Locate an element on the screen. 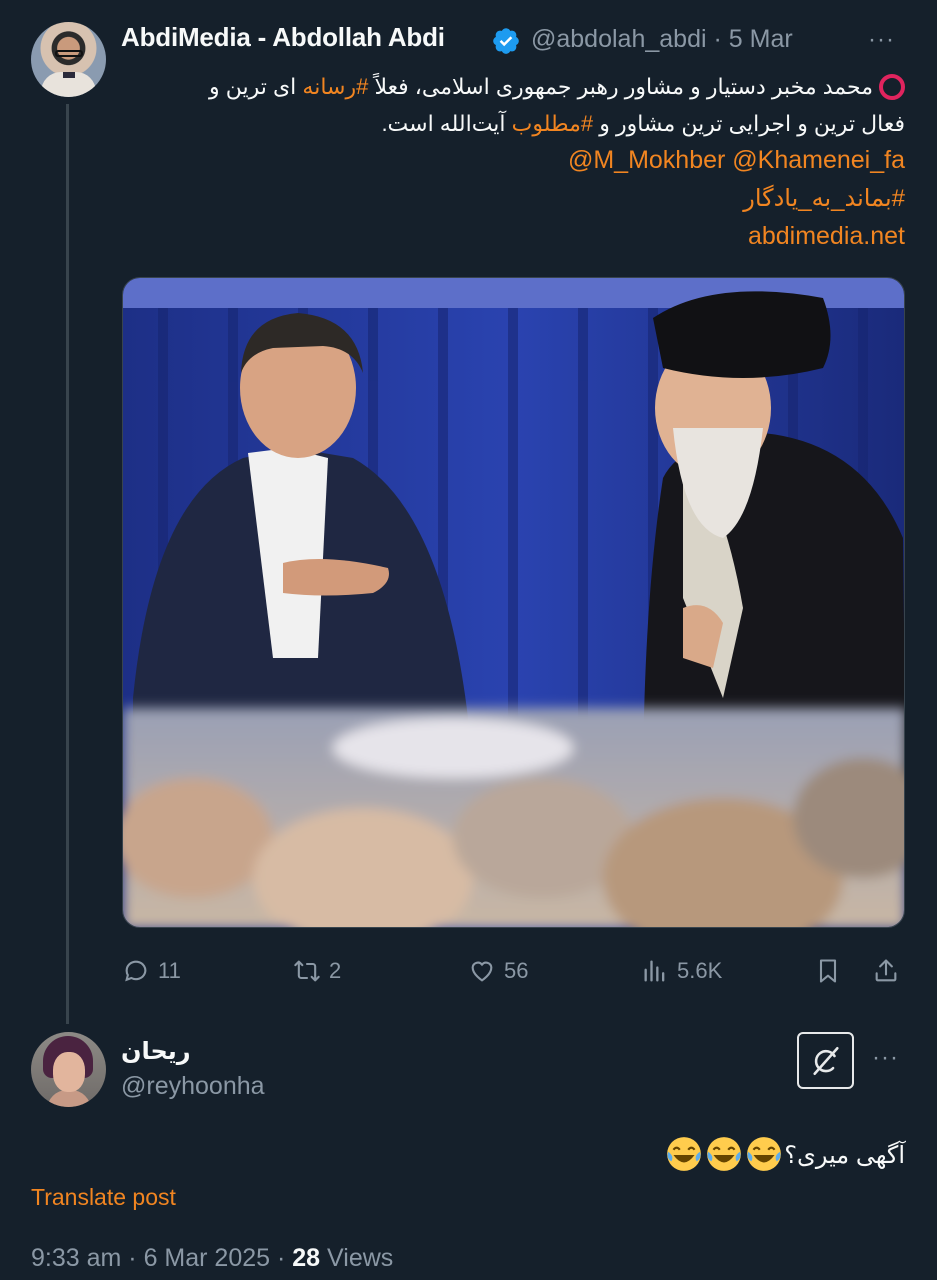 The height and width of the screenshot is (1280, 937). reply-author-name: ریحان is located at coordinates (156, 1051).